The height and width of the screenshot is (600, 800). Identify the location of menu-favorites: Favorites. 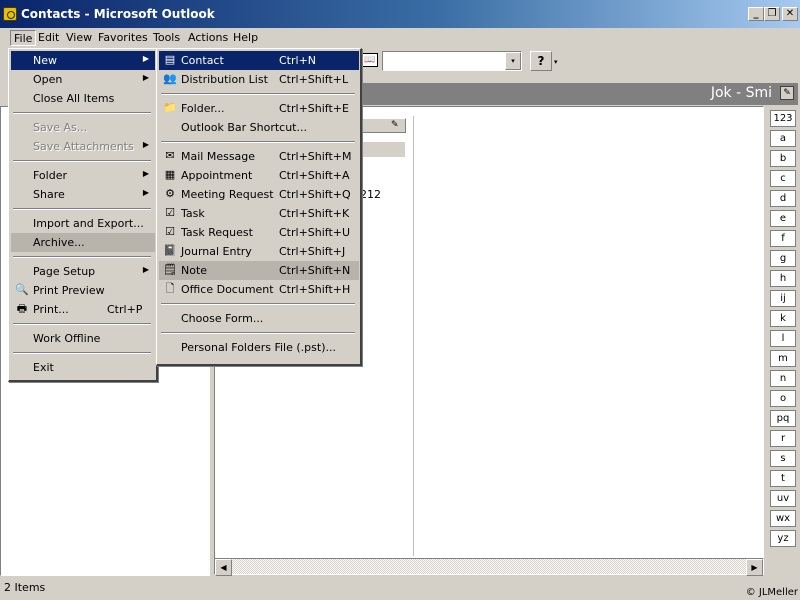
(123, 38).